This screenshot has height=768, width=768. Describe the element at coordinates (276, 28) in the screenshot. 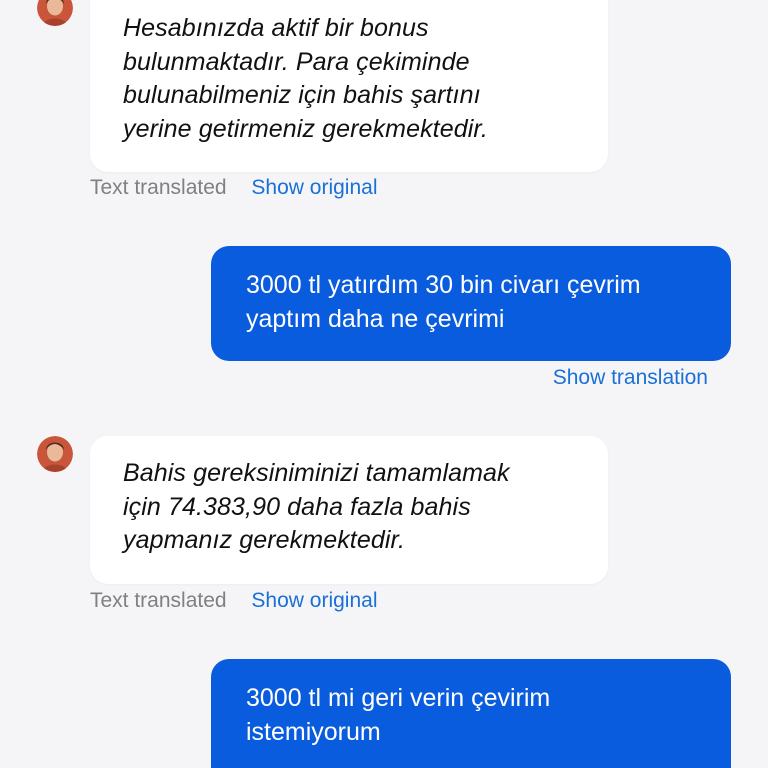

I see `message-line: Hesabınızda aktif bir bonus` at that location.